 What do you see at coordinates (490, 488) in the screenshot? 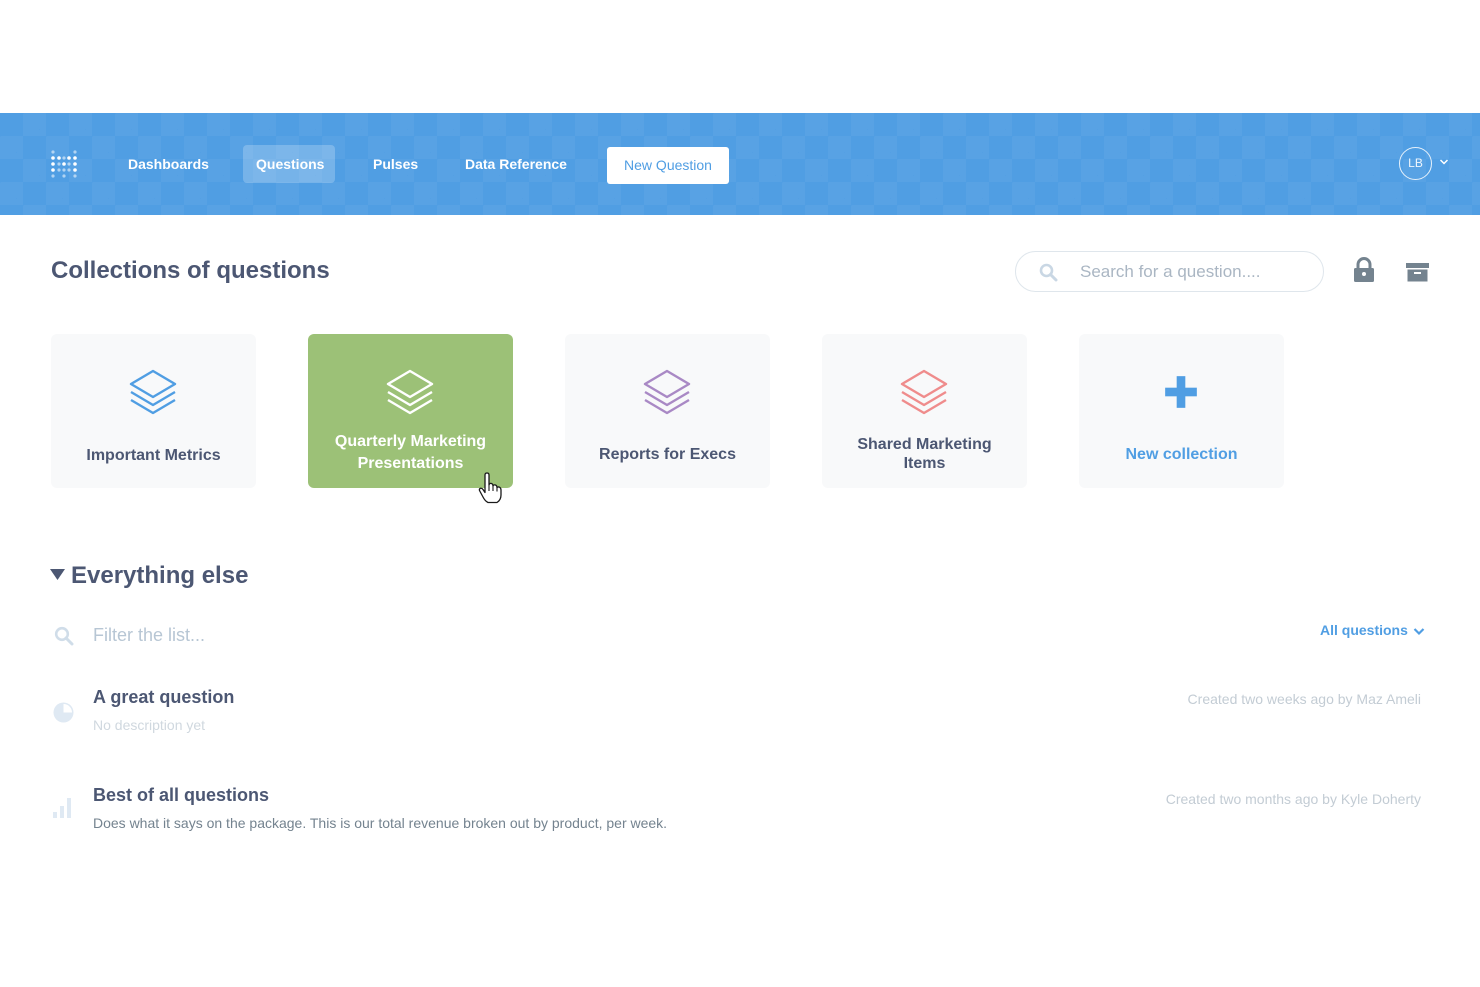
I see `hand-cursor-icon` at bounding box center [490, 488].